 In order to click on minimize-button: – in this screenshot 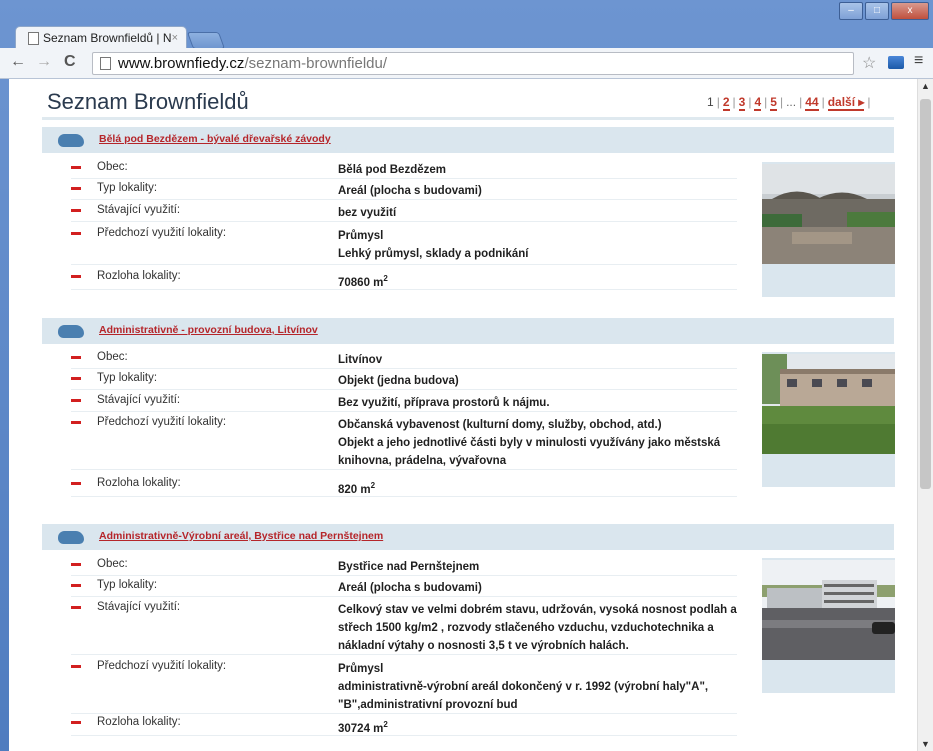, I will do `click(851, 11)`.